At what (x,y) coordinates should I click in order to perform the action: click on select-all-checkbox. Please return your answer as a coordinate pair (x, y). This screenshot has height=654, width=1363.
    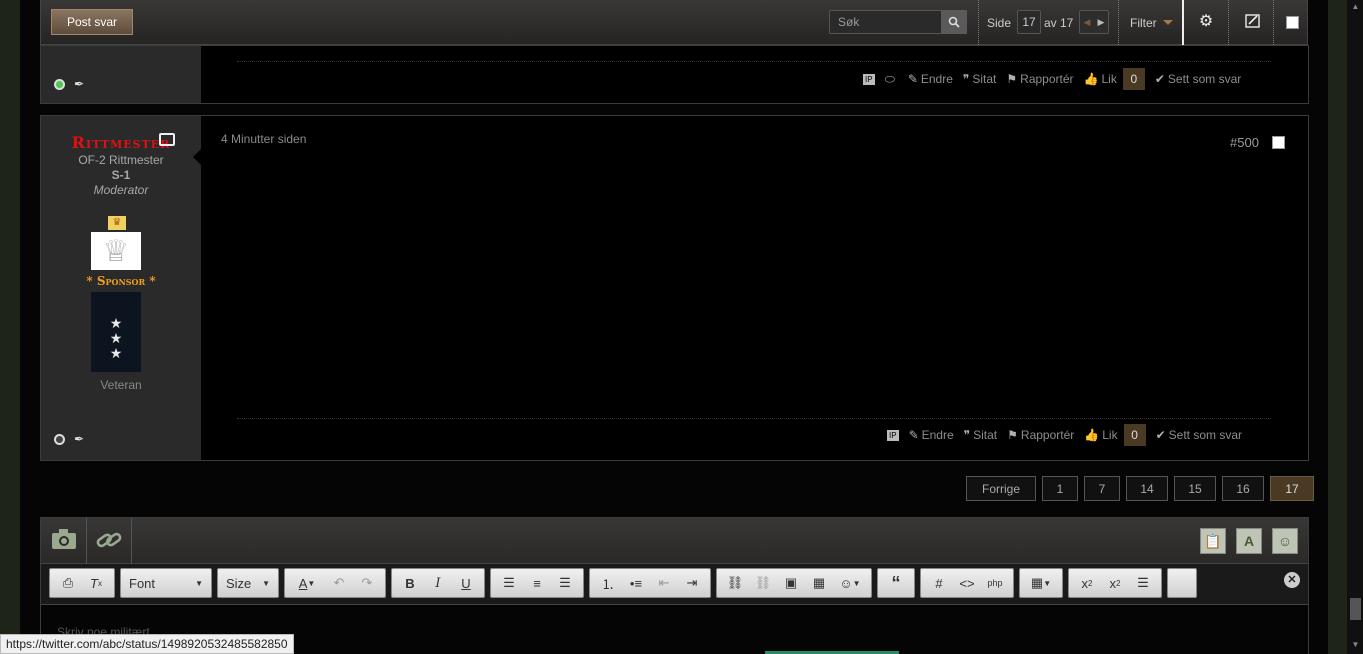
    Looking at the image, I should click on (1292, 22).